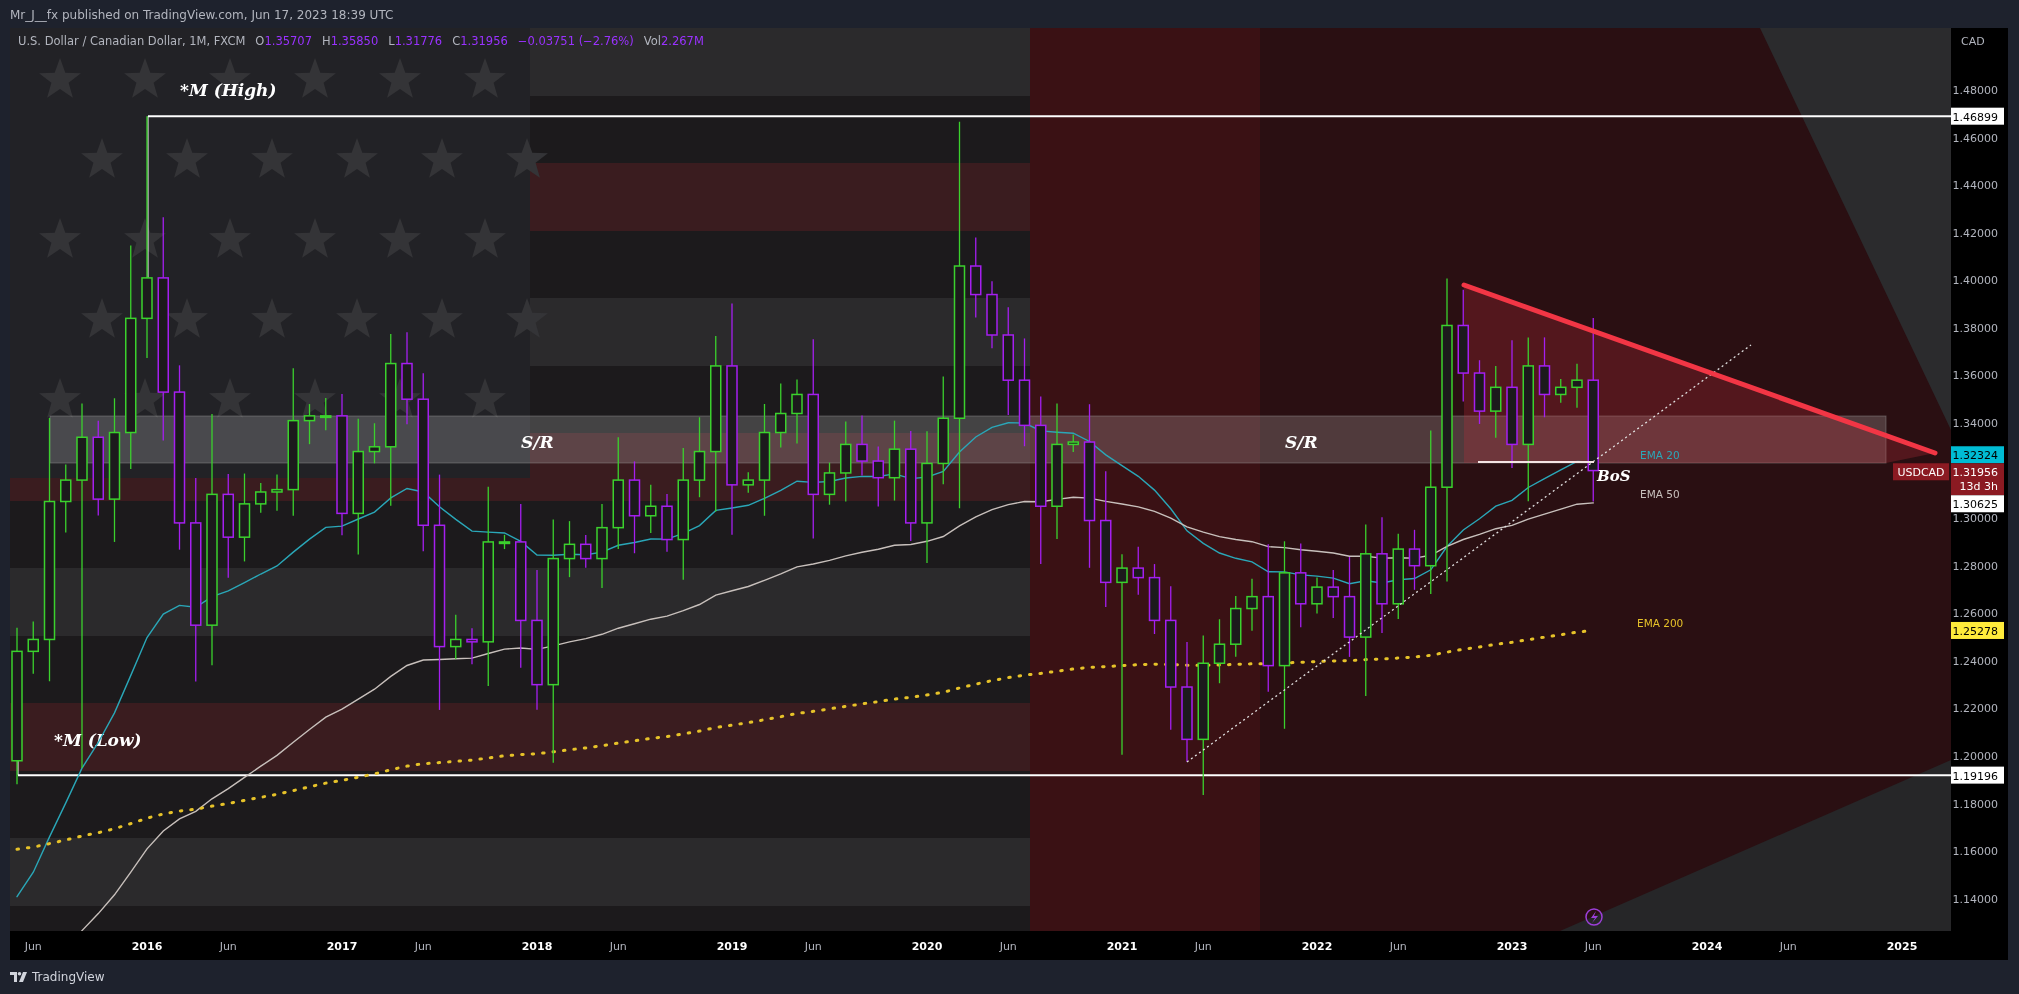 The width and height of the screenshot is (2019, 994). I want to click on price-label: 1.25278, so click(1975, 631).